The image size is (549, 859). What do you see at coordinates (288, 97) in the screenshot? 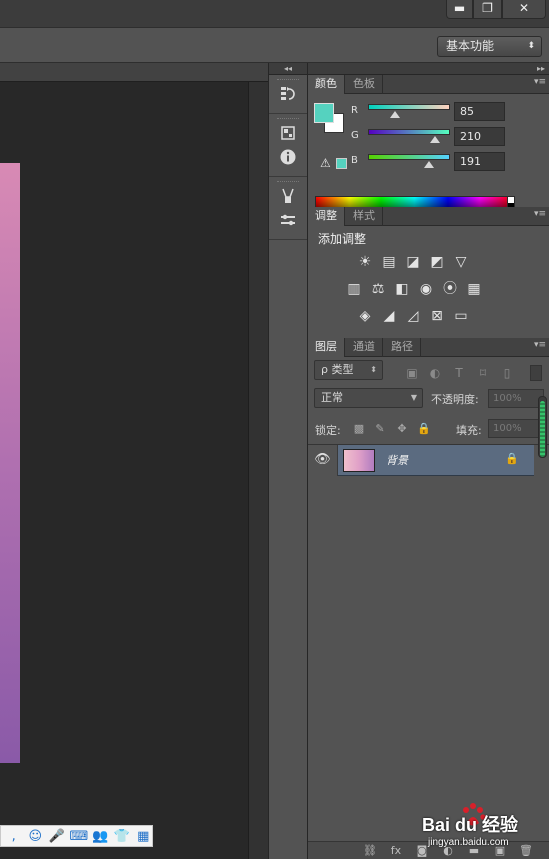
I see `history-icon` at bounding box center [288, 97].